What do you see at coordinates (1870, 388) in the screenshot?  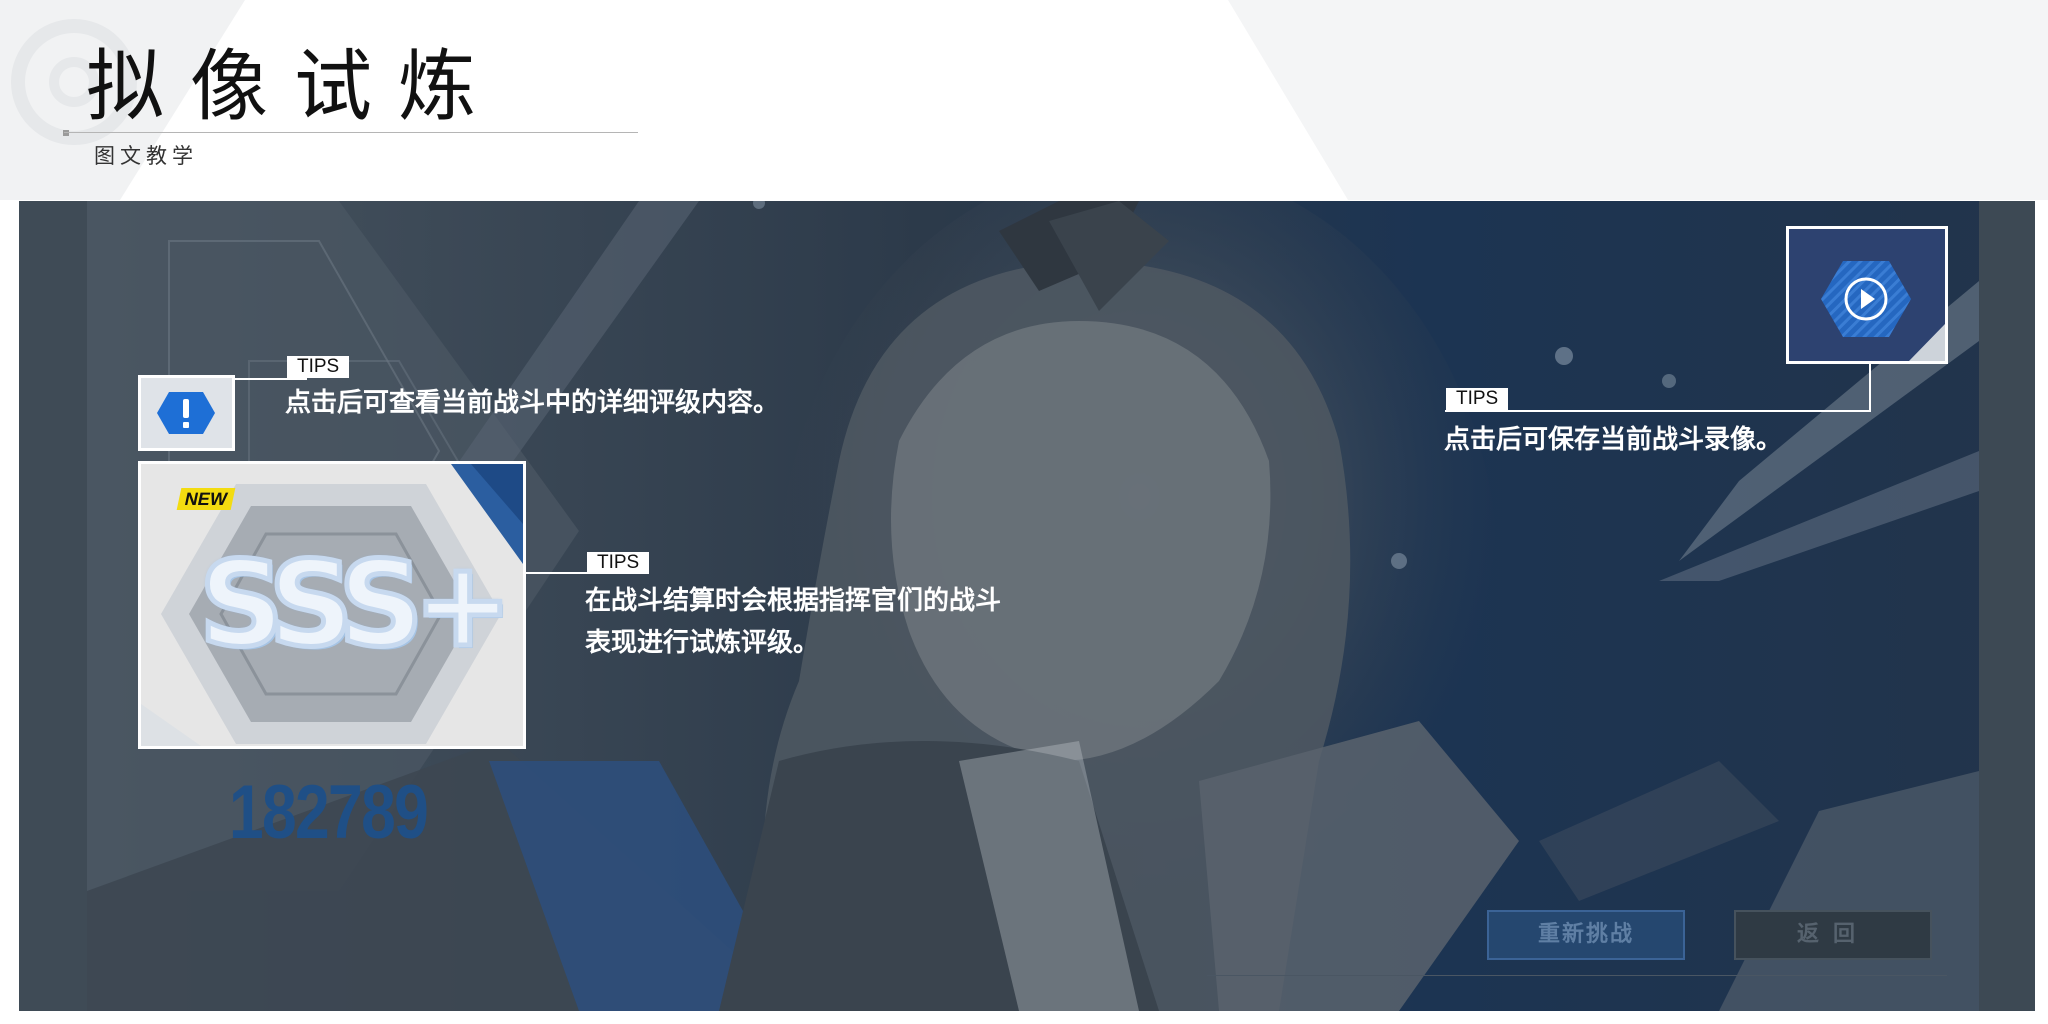 I see `tip3-connector-vertical` at bounding box center [1870, 388].